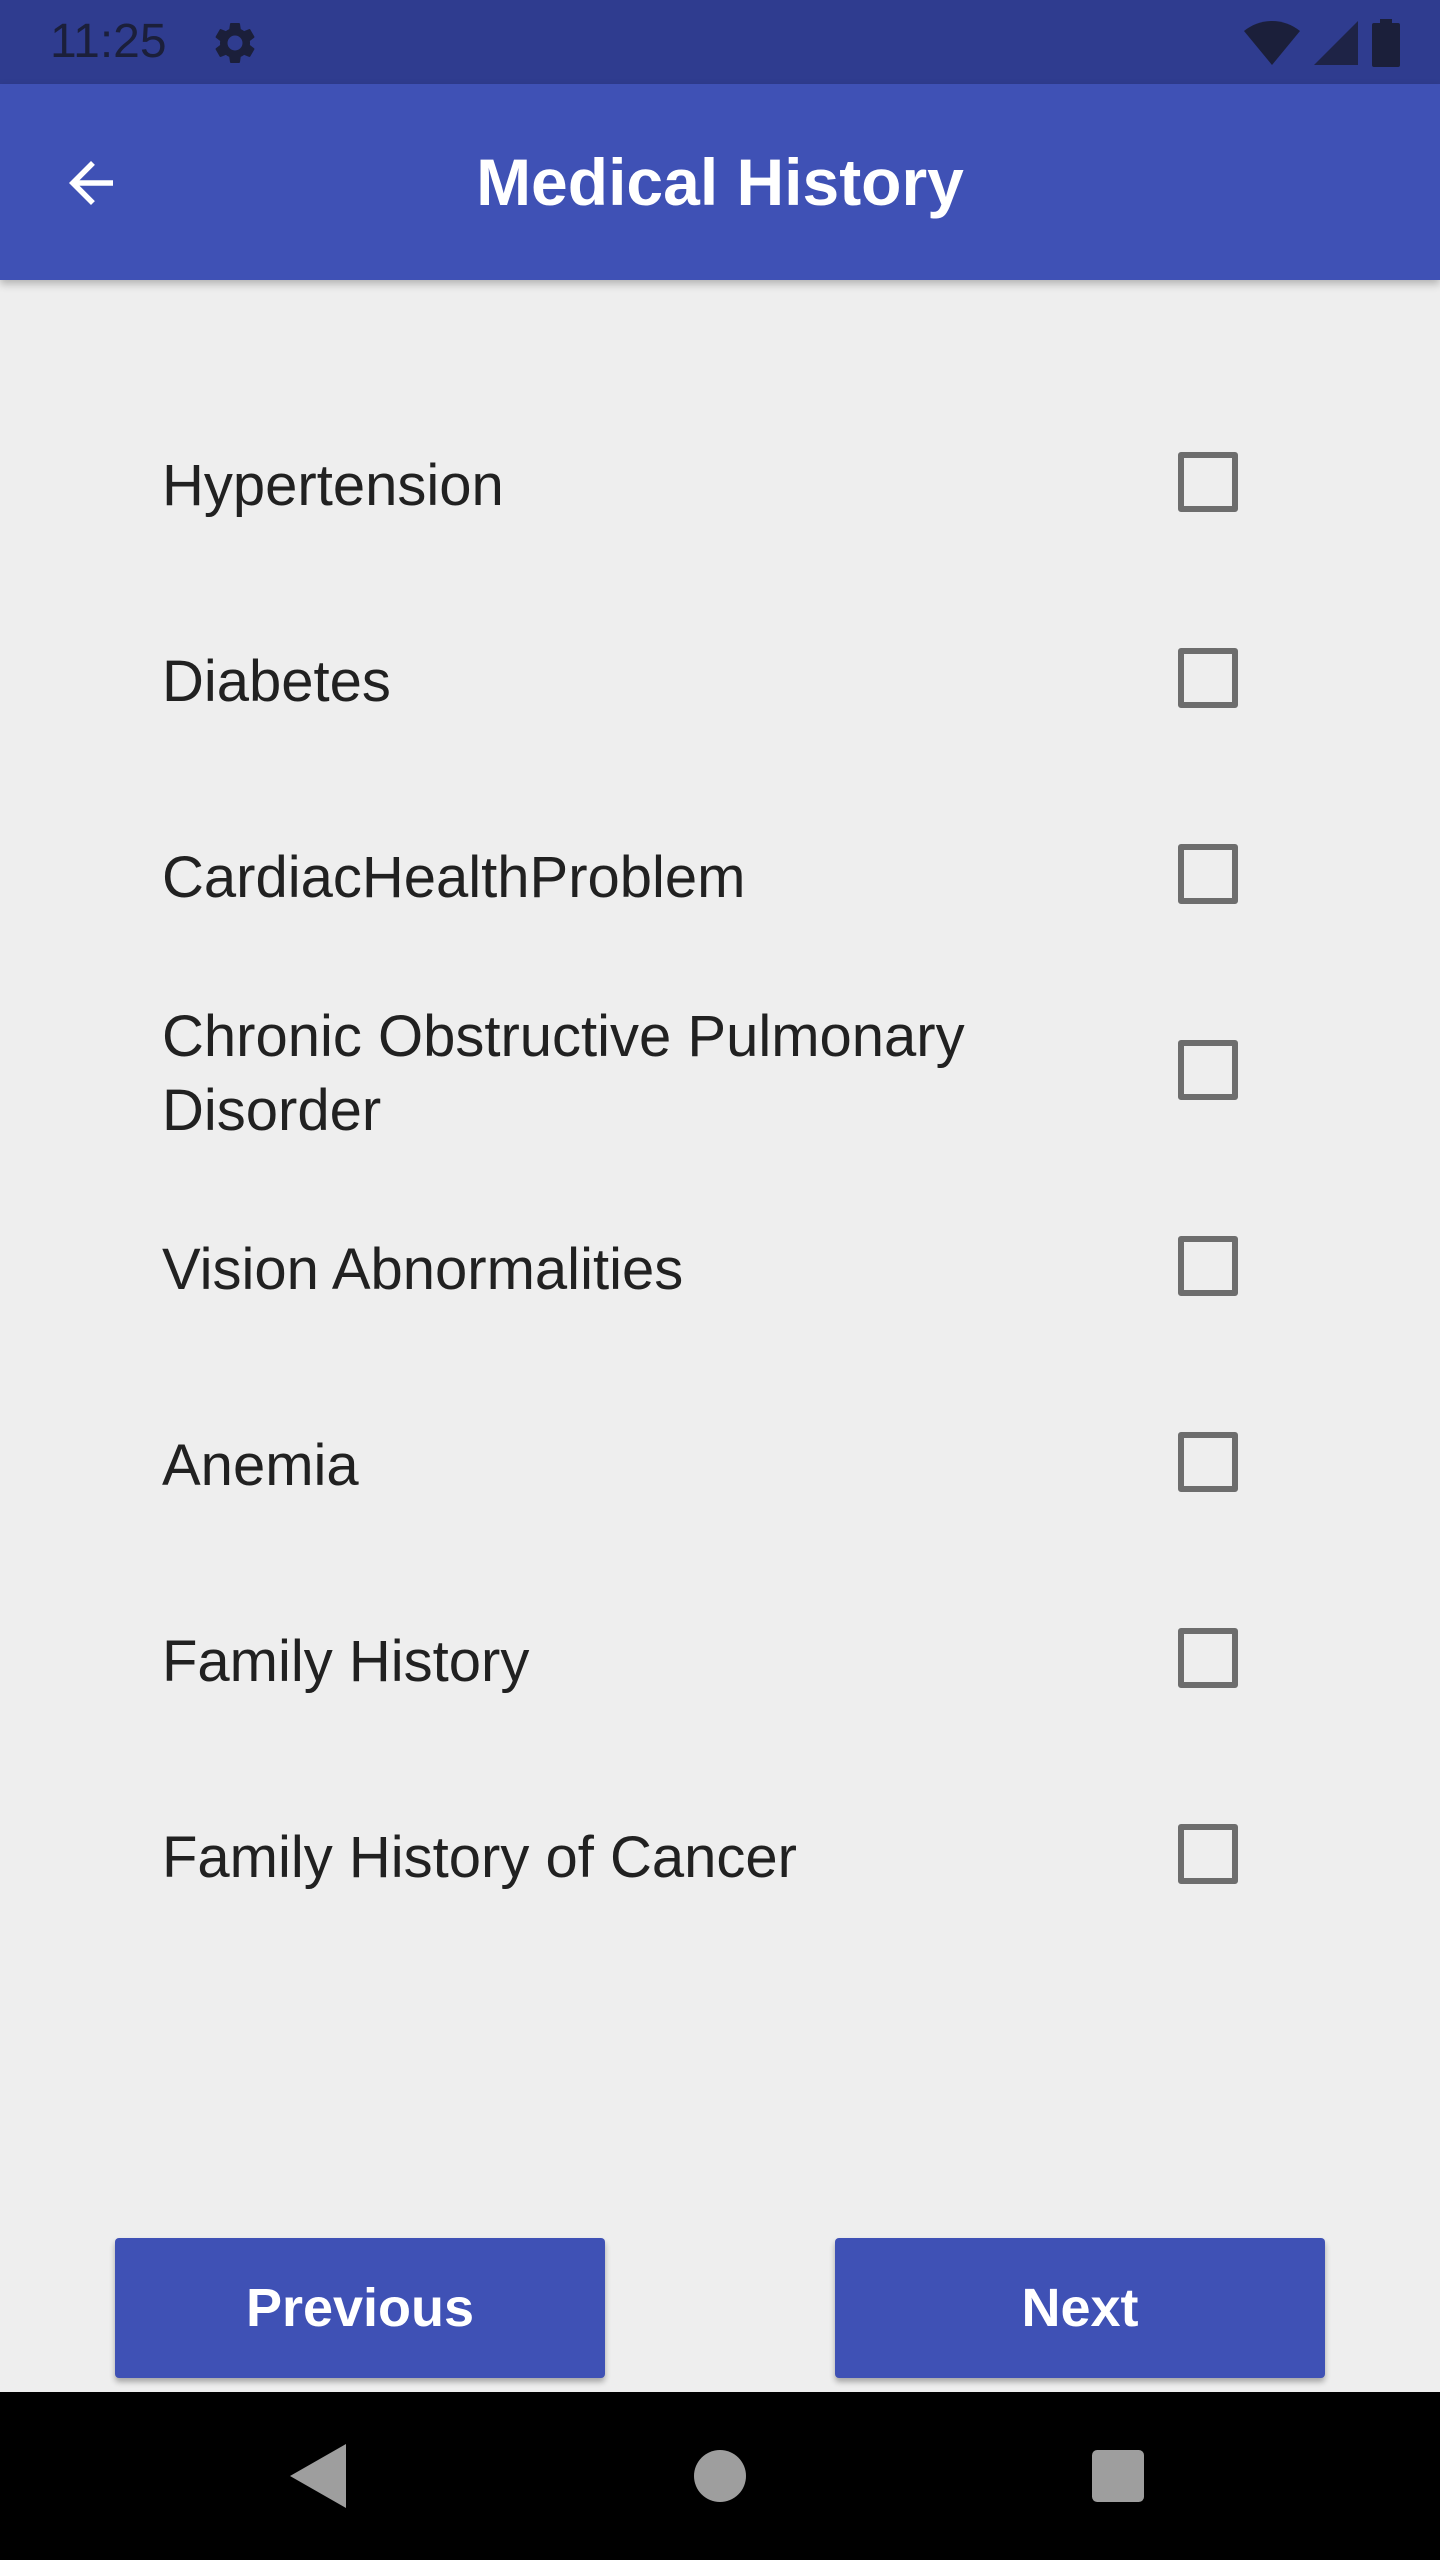 The image size is (1440, 2560). I want to click on triangle-back-icon, so click(318, 2476).